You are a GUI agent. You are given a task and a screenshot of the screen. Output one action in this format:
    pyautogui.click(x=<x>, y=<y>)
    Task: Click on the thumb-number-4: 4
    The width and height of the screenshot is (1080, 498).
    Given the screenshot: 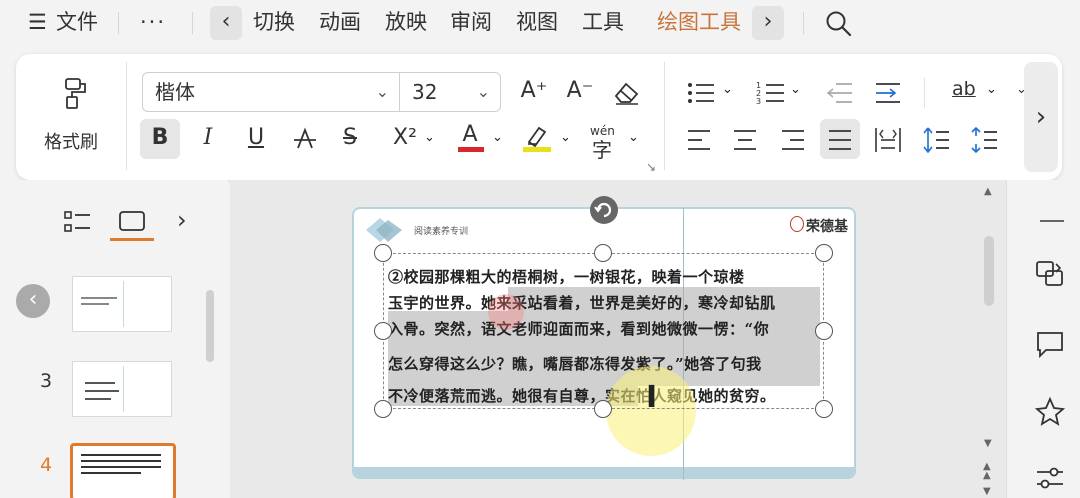 What is the action you would take?
    pyautogui.click(x=46, y=465)
    